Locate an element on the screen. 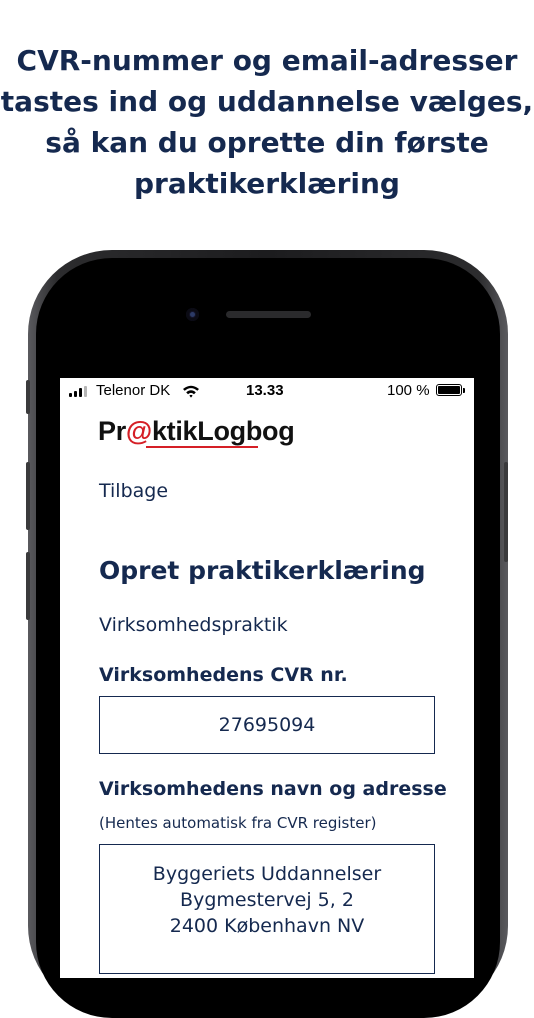  headline-line: tastes ind og uddannelse vælges, is located at coordinates (267, 101).